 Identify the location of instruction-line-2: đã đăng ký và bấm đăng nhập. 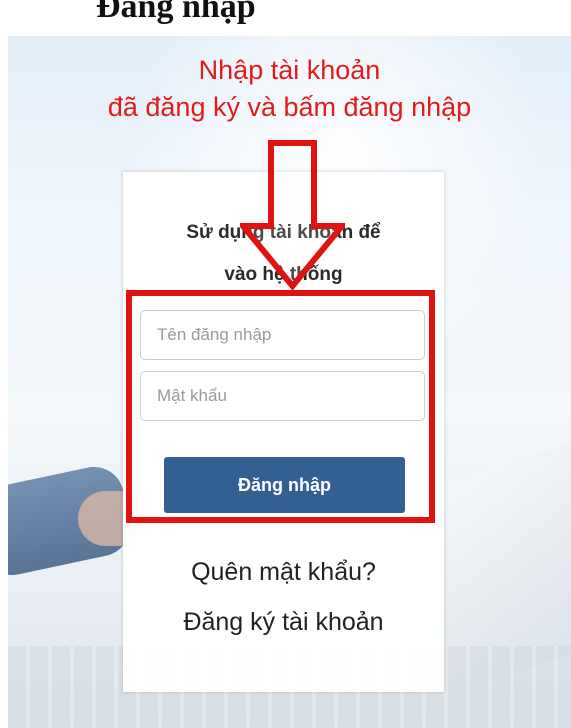
(289, 107).